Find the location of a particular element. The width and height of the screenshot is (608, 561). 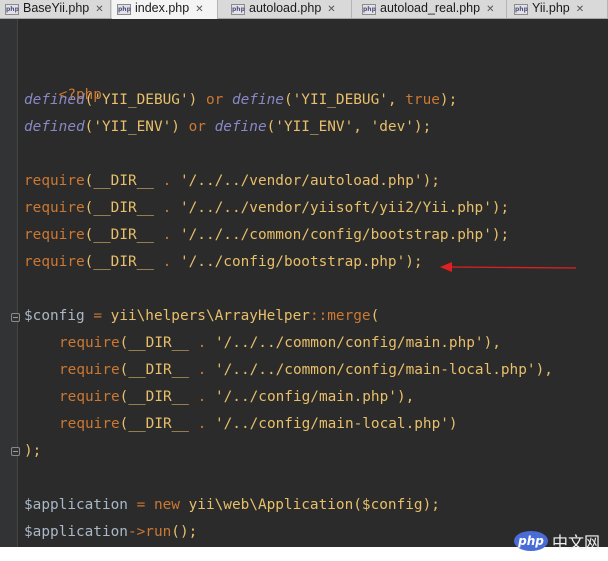

code-token: '/../config/main.php' is located at coordinates (305, 397).